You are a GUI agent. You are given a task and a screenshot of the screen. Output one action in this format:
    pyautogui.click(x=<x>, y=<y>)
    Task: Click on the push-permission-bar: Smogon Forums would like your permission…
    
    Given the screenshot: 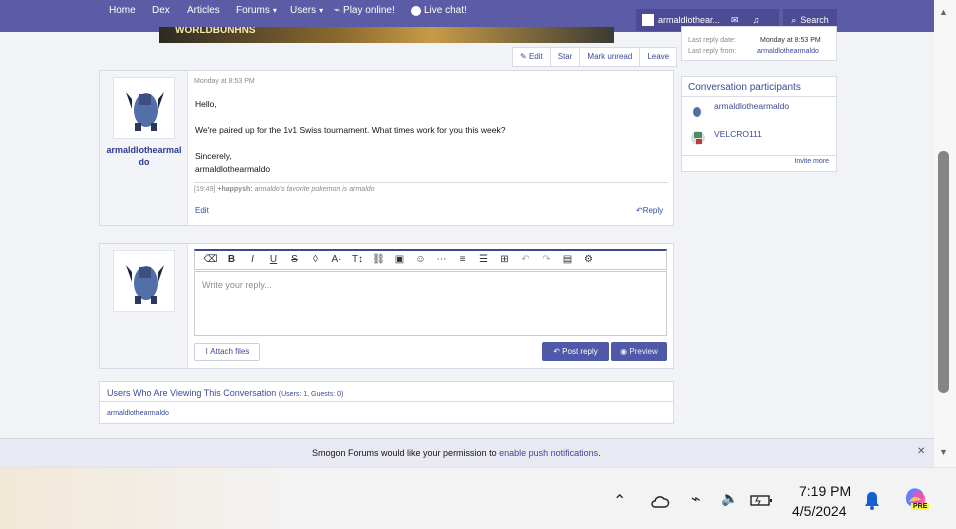 What is the action you would take?
    pyautogui.click(x=467, y=452)
    